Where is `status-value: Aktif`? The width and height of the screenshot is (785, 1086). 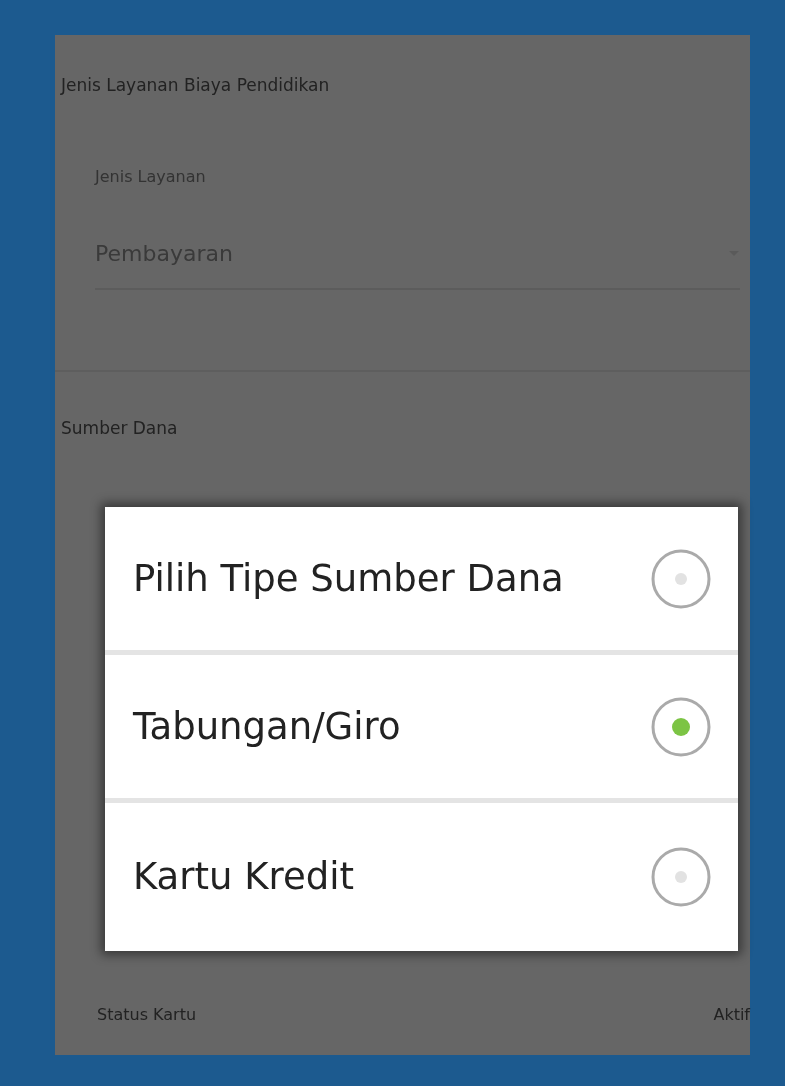 status-value: Aktif is located at coordinates (731, 1015).